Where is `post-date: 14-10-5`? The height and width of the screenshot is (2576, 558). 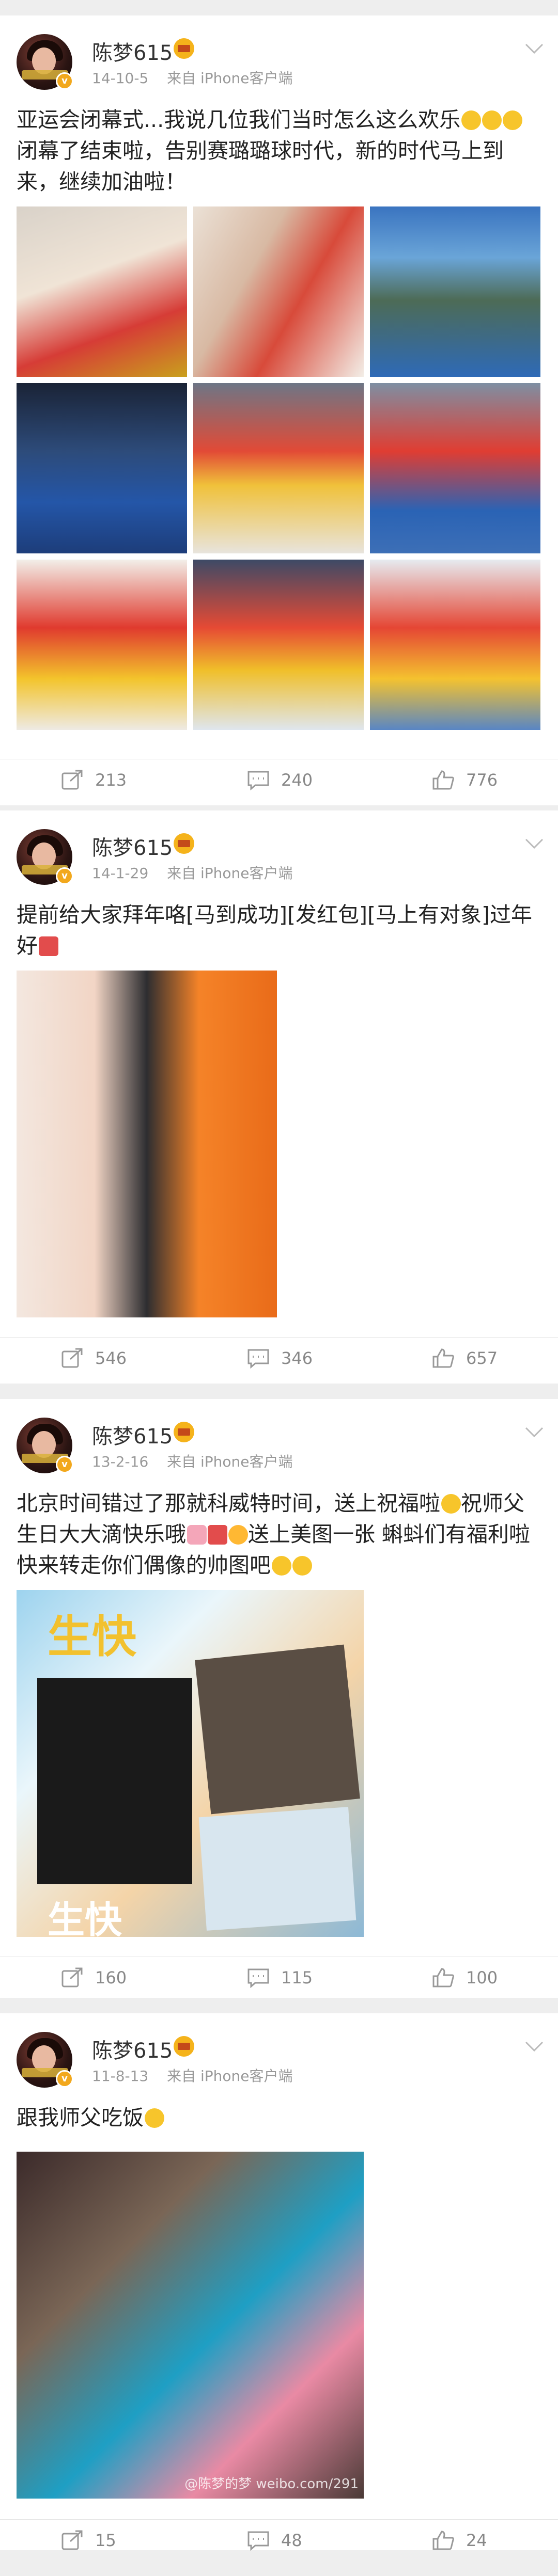 post-date: 14-10-5 is located at coordinates (121, 78).